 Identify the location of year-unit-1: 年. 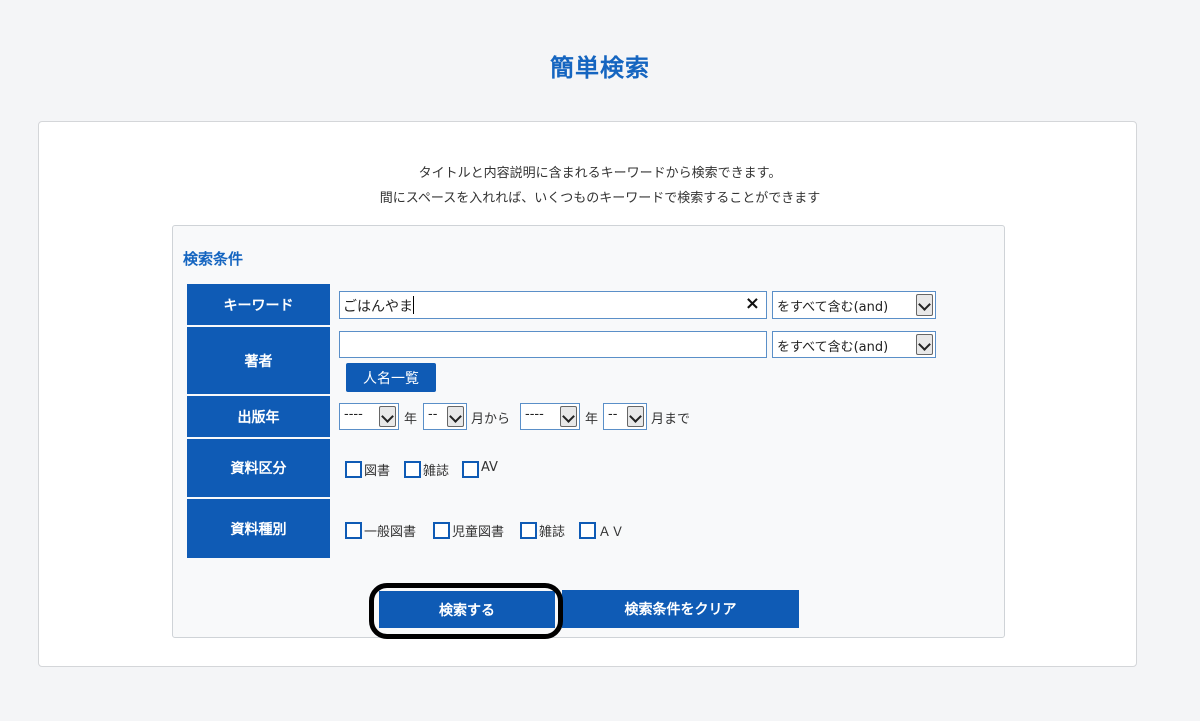
(411, 419).